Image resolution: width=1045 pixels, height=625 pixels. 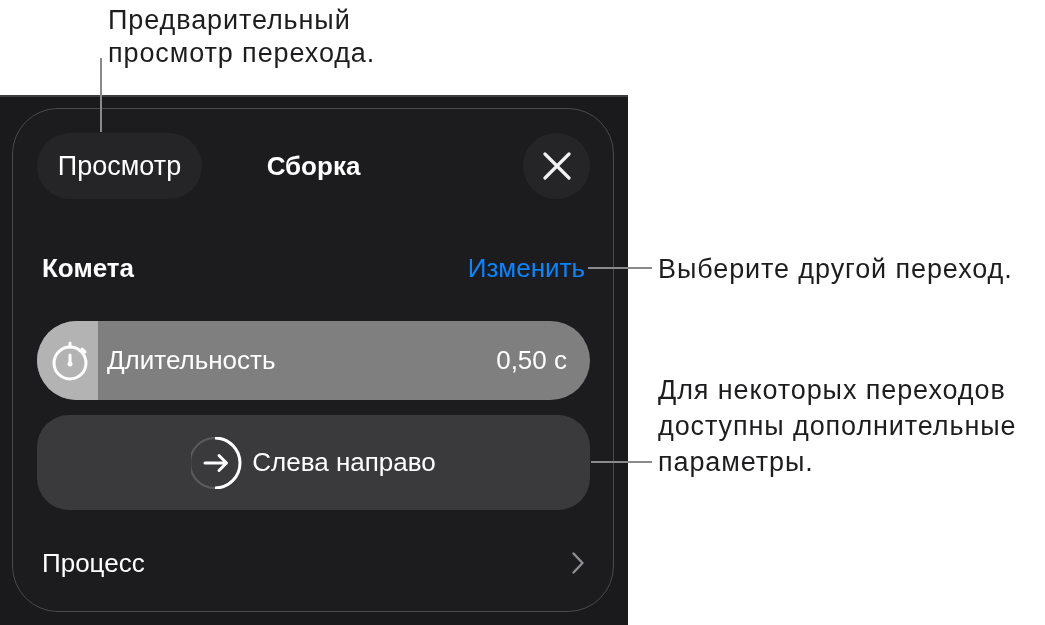 I want to click on chevron-right-icon, so click(x=578, y=563).